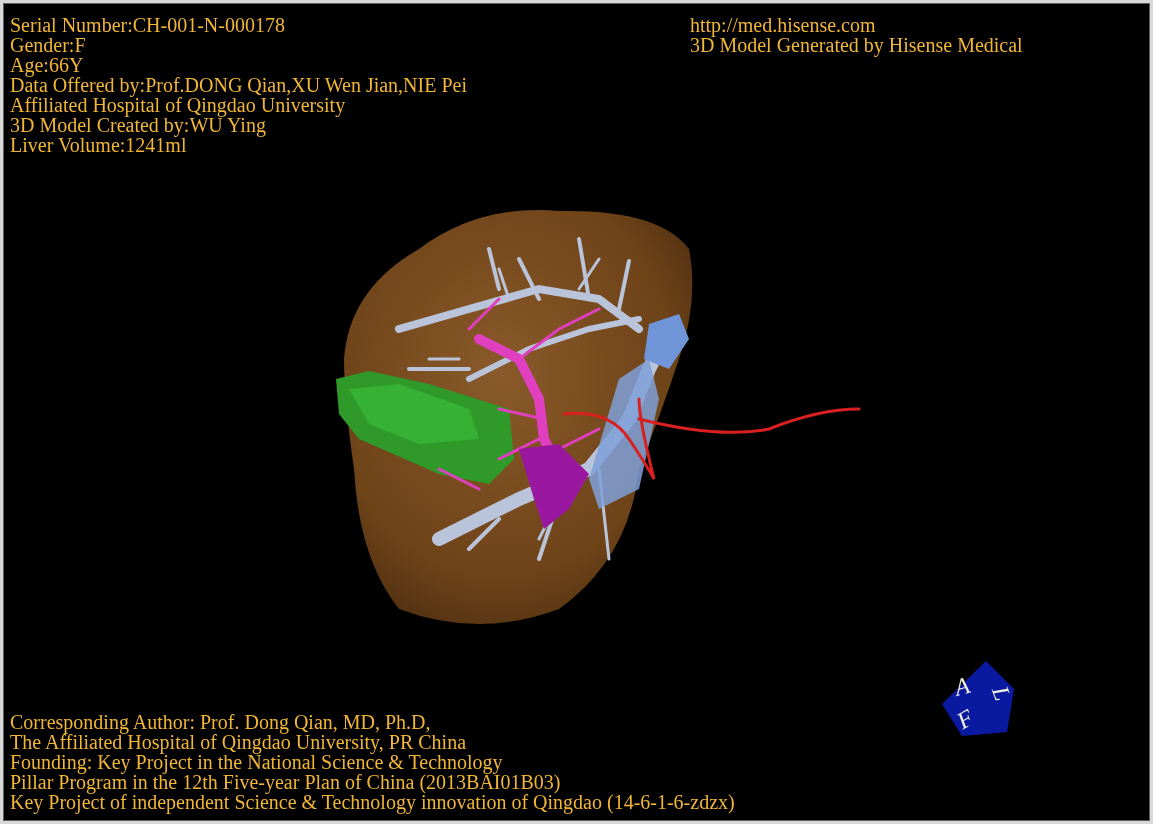  What do you see at coordinates (147, 25) in the screenshot?
I see `info-text: Serial Number:CH-001-N-000178` at bounding box center [147, 25].